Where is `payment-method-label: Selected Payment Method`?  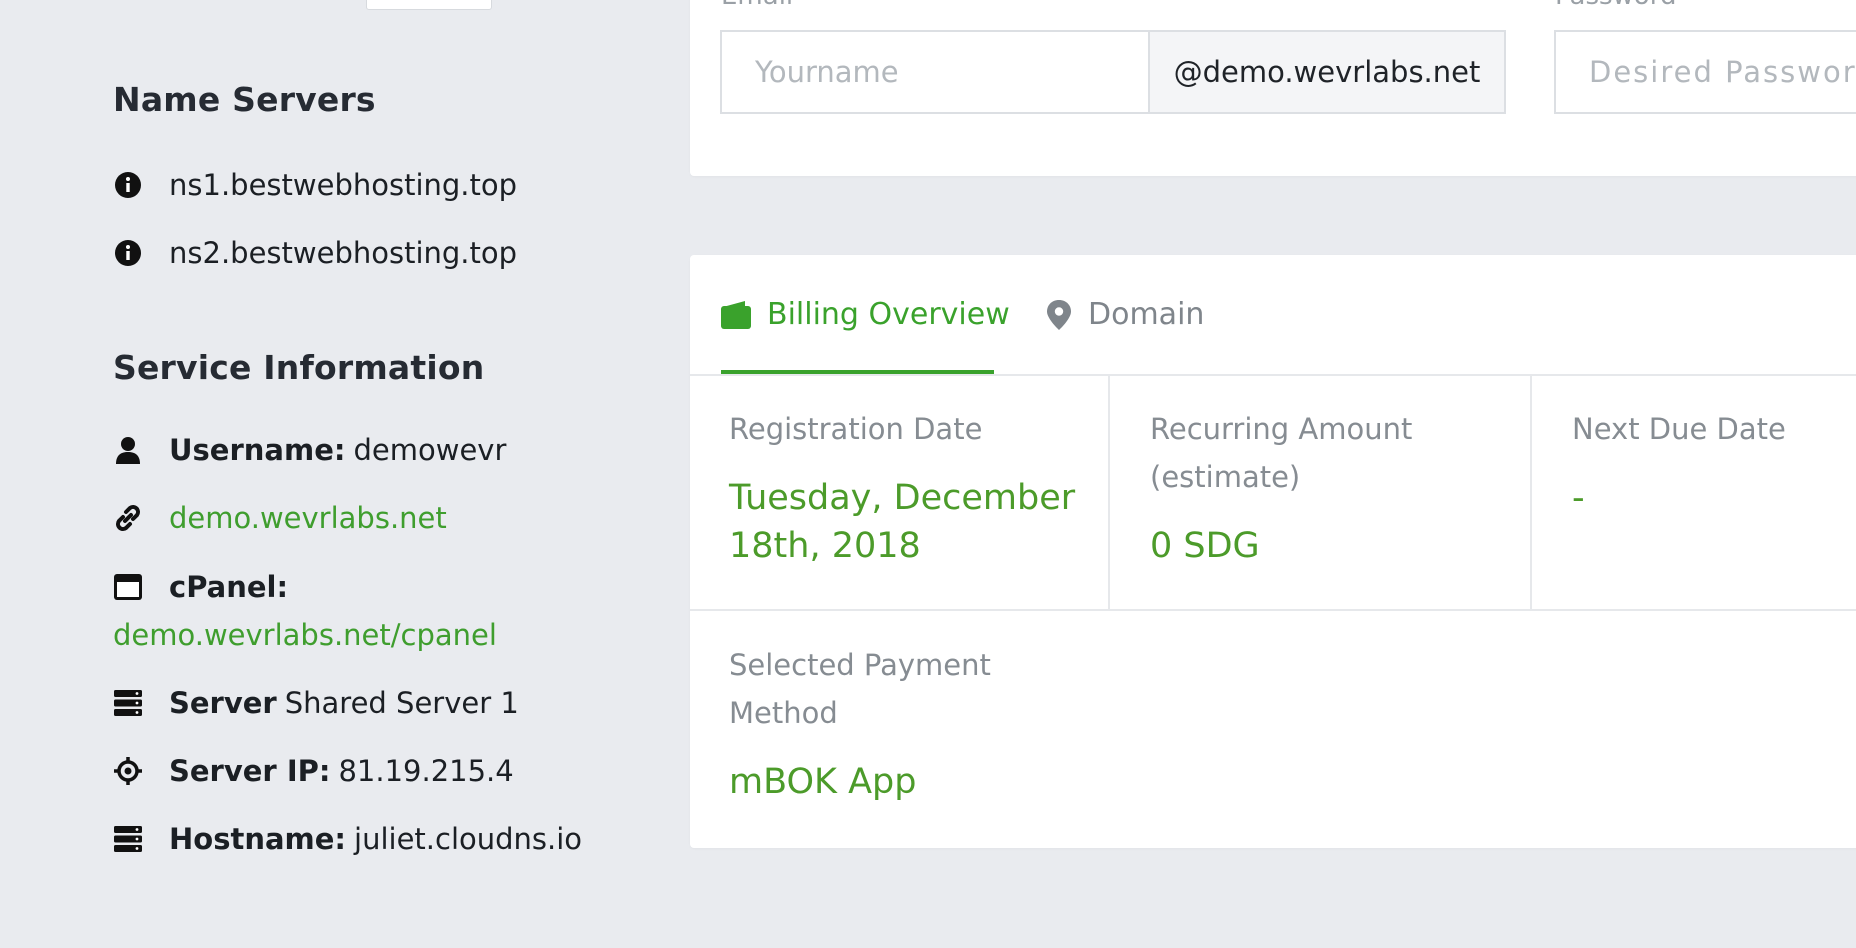
payment-method-label: Selected Payment Method is located at coordinates (860, 689).